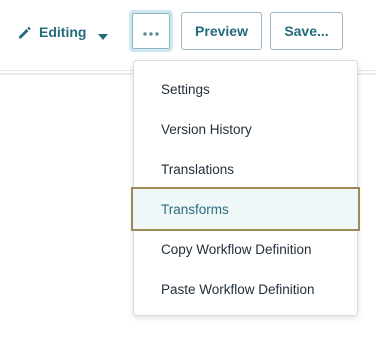 The width and height of the screenshot is (376, 337). I want to click on menu-item-transforms: Transforms, so click(245, 209).